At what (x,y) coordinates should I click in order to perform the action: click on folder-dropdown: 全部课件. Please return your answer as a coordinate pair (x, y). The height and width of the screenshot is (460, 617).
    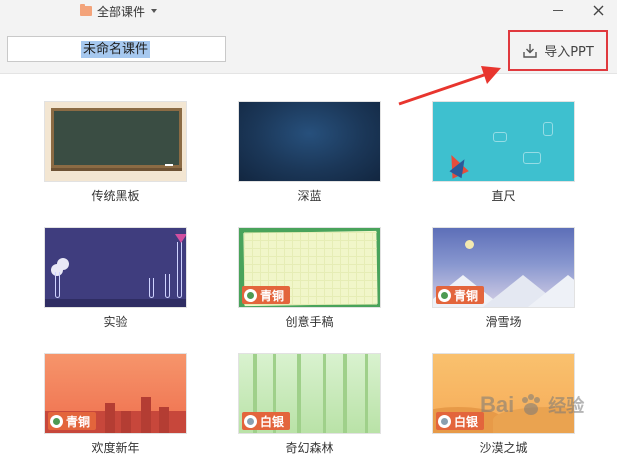
    Looking at the image, I should click on (119, 11).